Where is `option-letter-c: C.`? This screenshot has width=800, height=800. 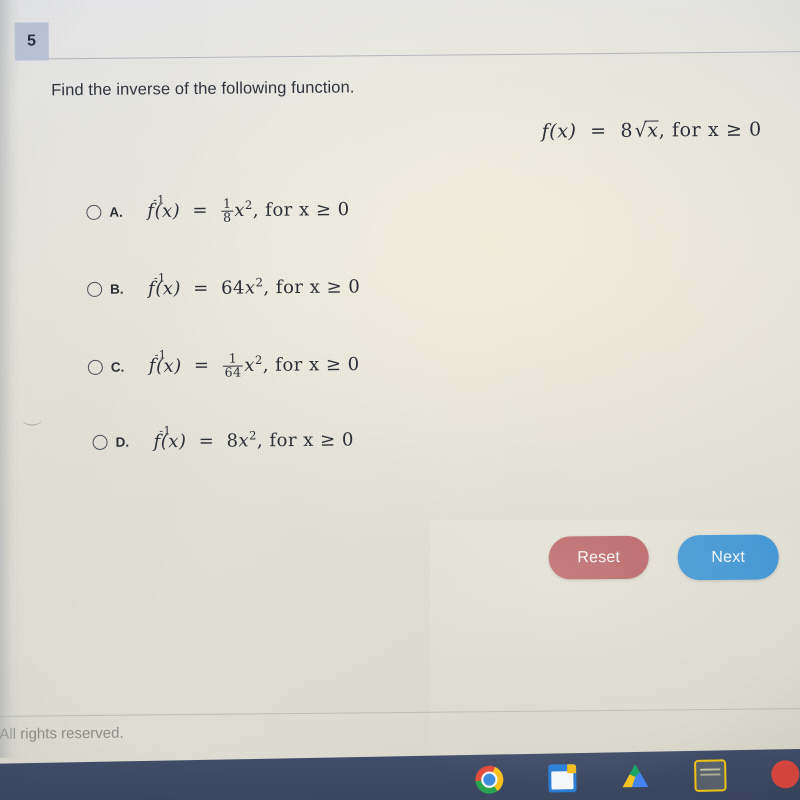
option-letter-c: C. is located at coordinates (117, 367).